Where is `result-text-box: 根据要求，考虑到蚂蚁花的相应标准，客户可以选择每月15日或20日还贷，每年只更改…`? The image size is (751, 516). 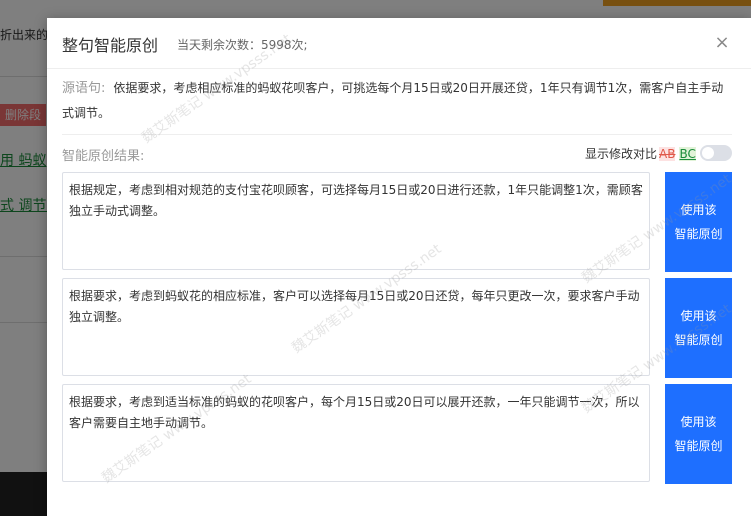
result-text-box: 根据要求，考虑到蚂蚁花的相应标准，客户可以选择每月15日或20日还贷，每年只更改… is located at coordinates (356, 327).